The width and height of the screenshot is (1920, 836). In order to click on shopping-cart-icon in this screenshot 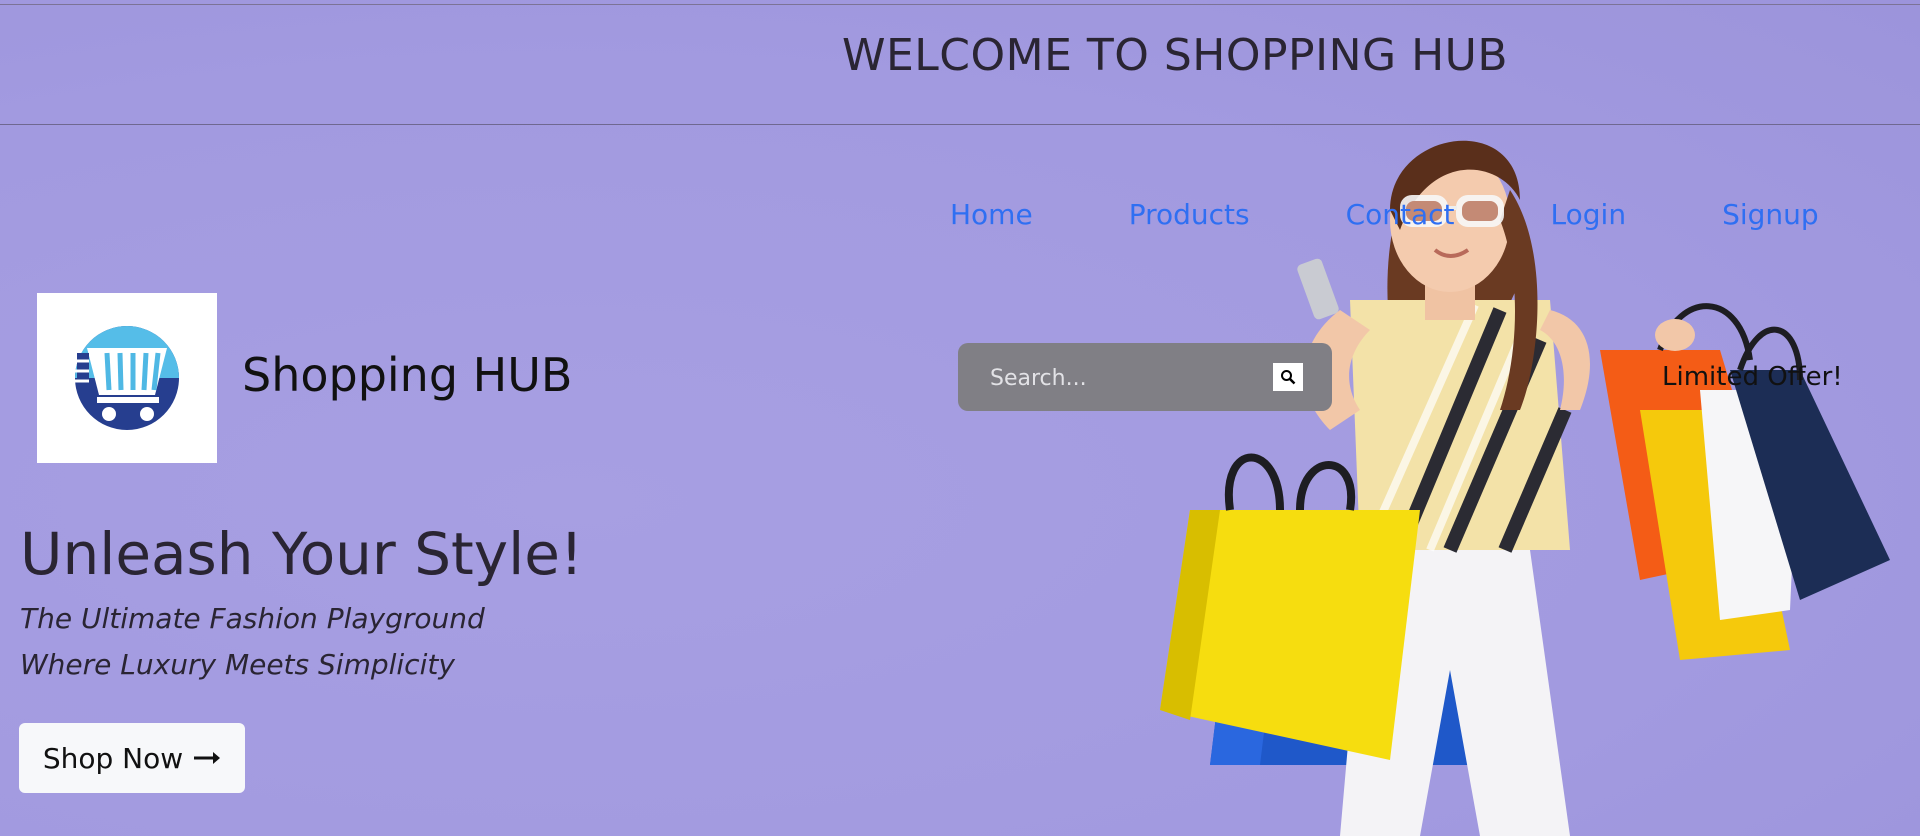, I will do `click(127, 378)`.